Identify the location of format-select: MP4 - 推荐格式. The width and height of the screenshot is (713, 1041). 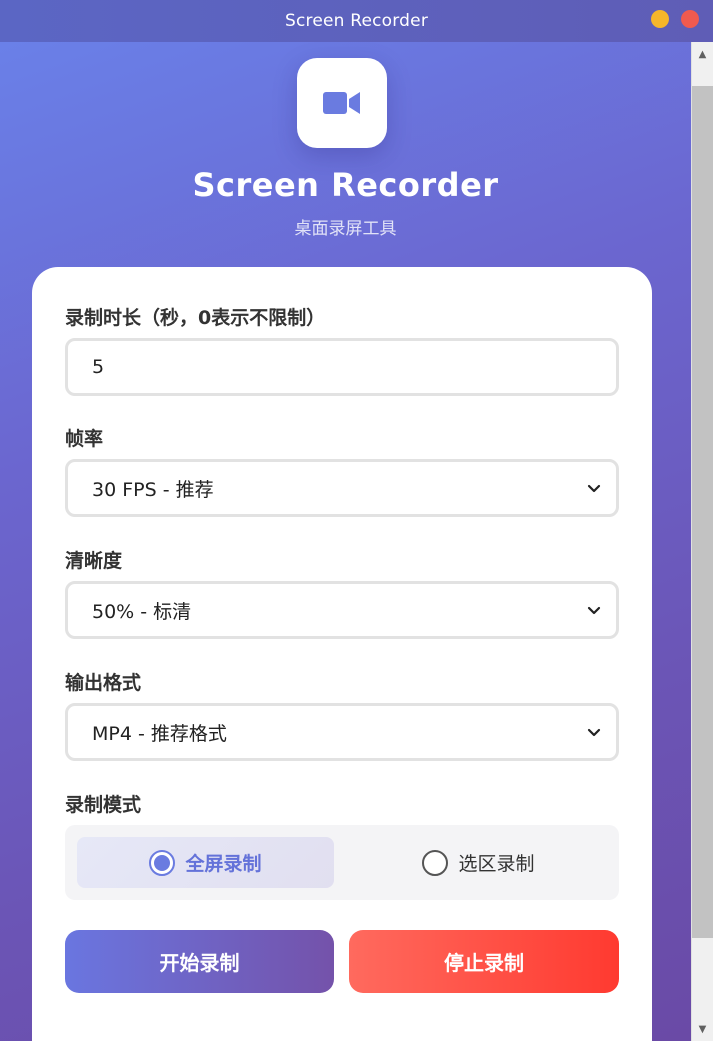
(342, 732).